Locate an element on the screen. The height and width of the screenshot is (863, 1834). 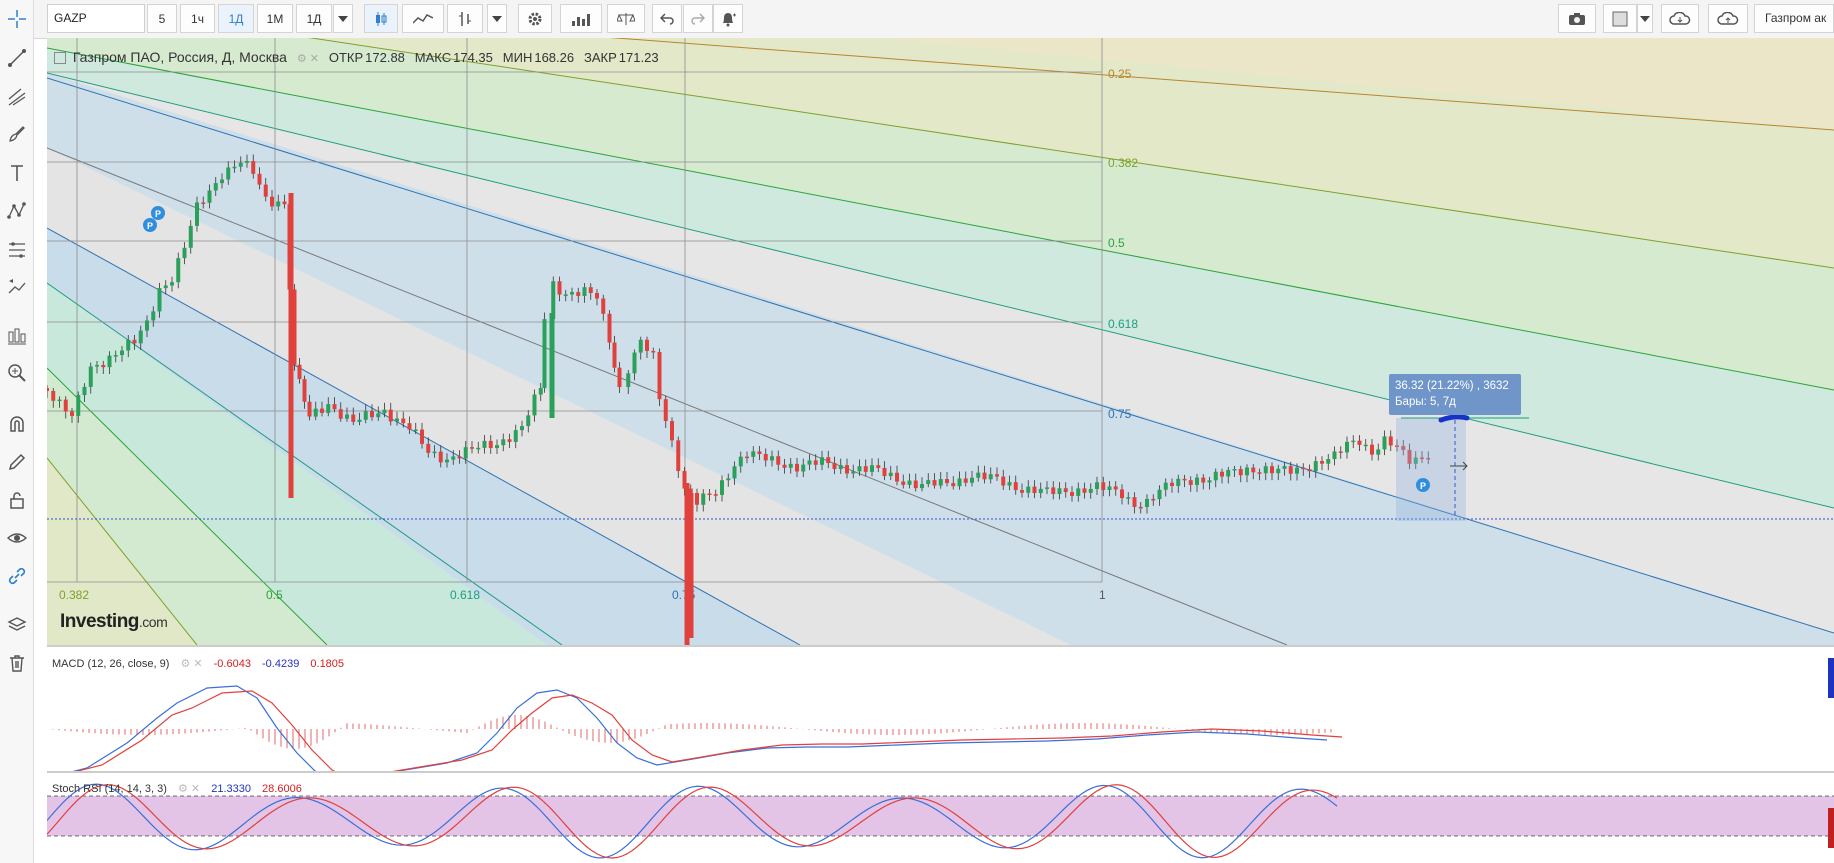
fib-retracement-icon is located at coordinates (17, 250).